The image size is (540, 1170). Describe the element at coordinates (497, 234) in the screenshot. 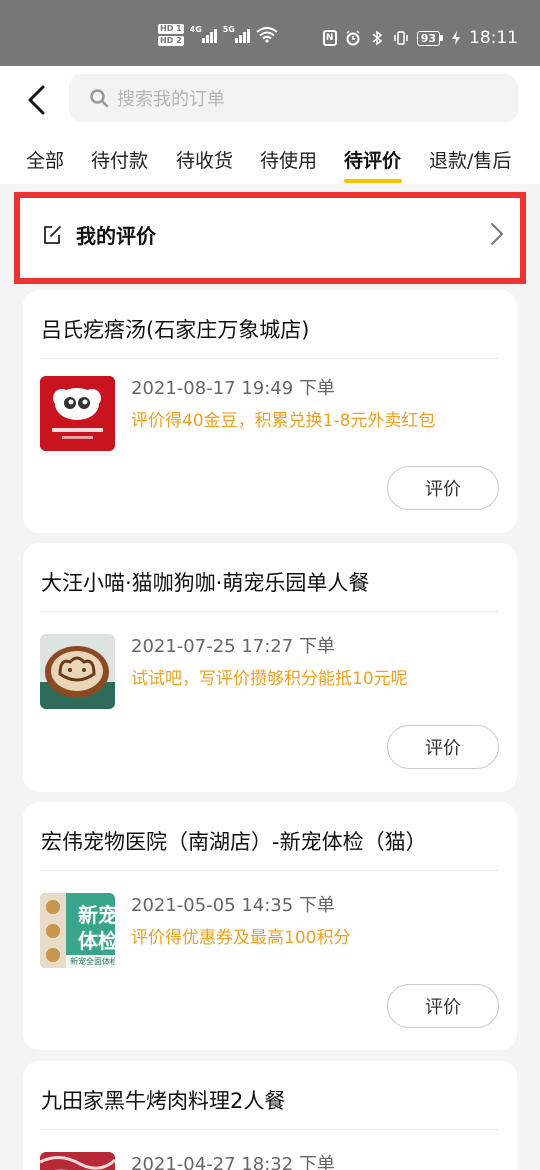

I see `chevron-right-icon` at that location.